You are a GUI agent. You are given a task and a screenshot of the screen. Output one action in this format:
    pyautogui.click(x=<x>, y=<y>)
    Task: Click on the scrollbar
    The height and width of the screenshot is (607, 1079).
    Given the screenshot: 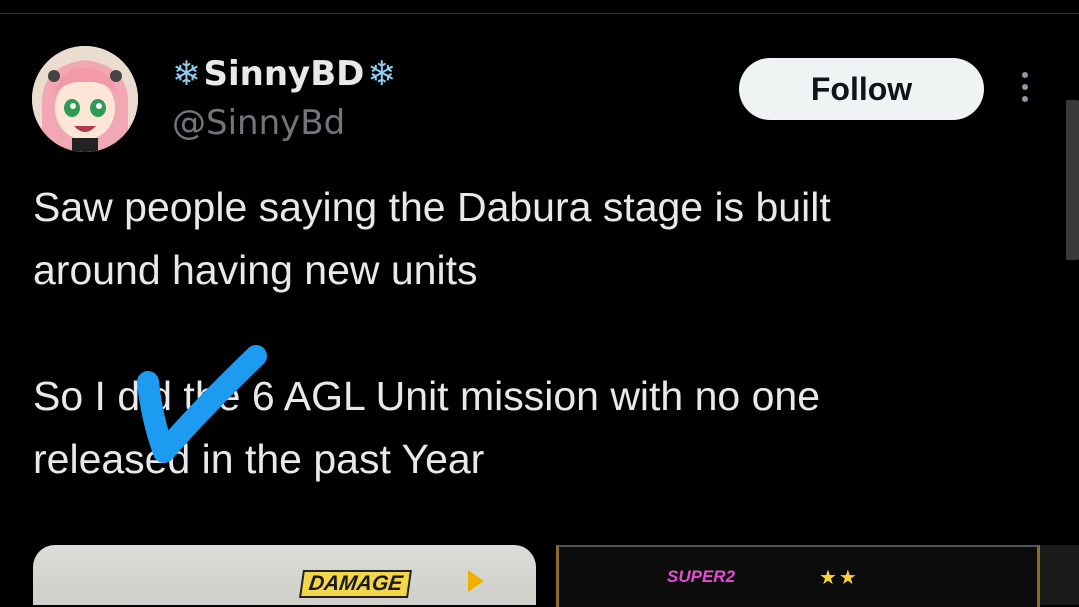 What is the action you would take?
    pyautogui.click(x=1072, y=180)
    